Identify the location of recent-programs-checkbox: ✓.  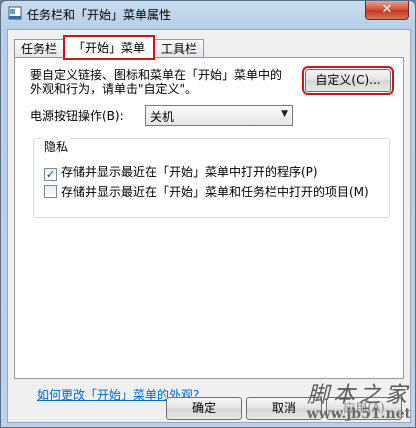
(50, 174).